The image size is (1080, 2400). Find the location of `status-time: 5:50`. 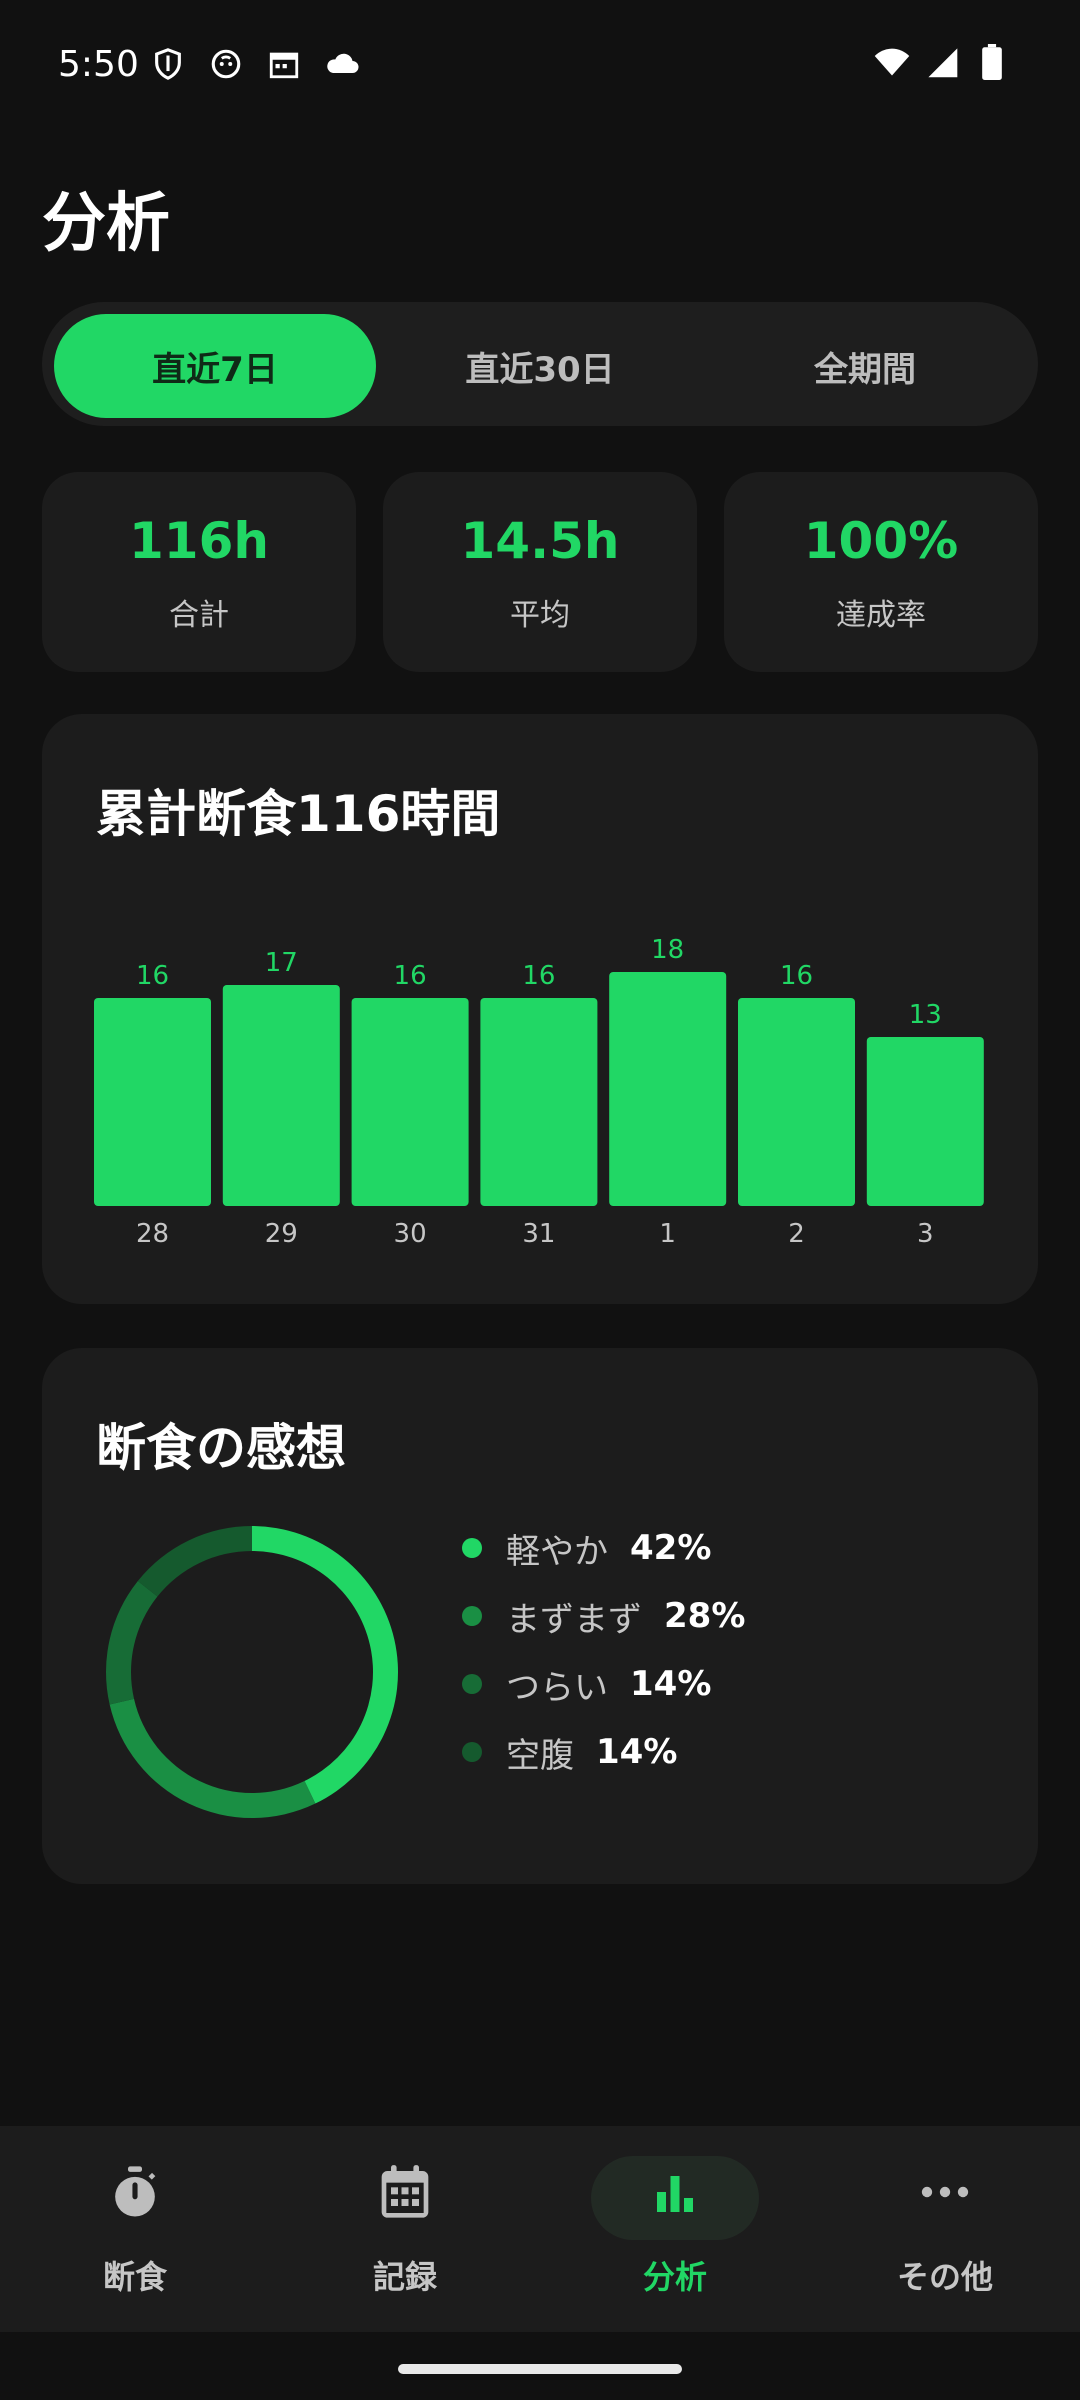

status-time: 5:50 is located at coordinates (98, 64).